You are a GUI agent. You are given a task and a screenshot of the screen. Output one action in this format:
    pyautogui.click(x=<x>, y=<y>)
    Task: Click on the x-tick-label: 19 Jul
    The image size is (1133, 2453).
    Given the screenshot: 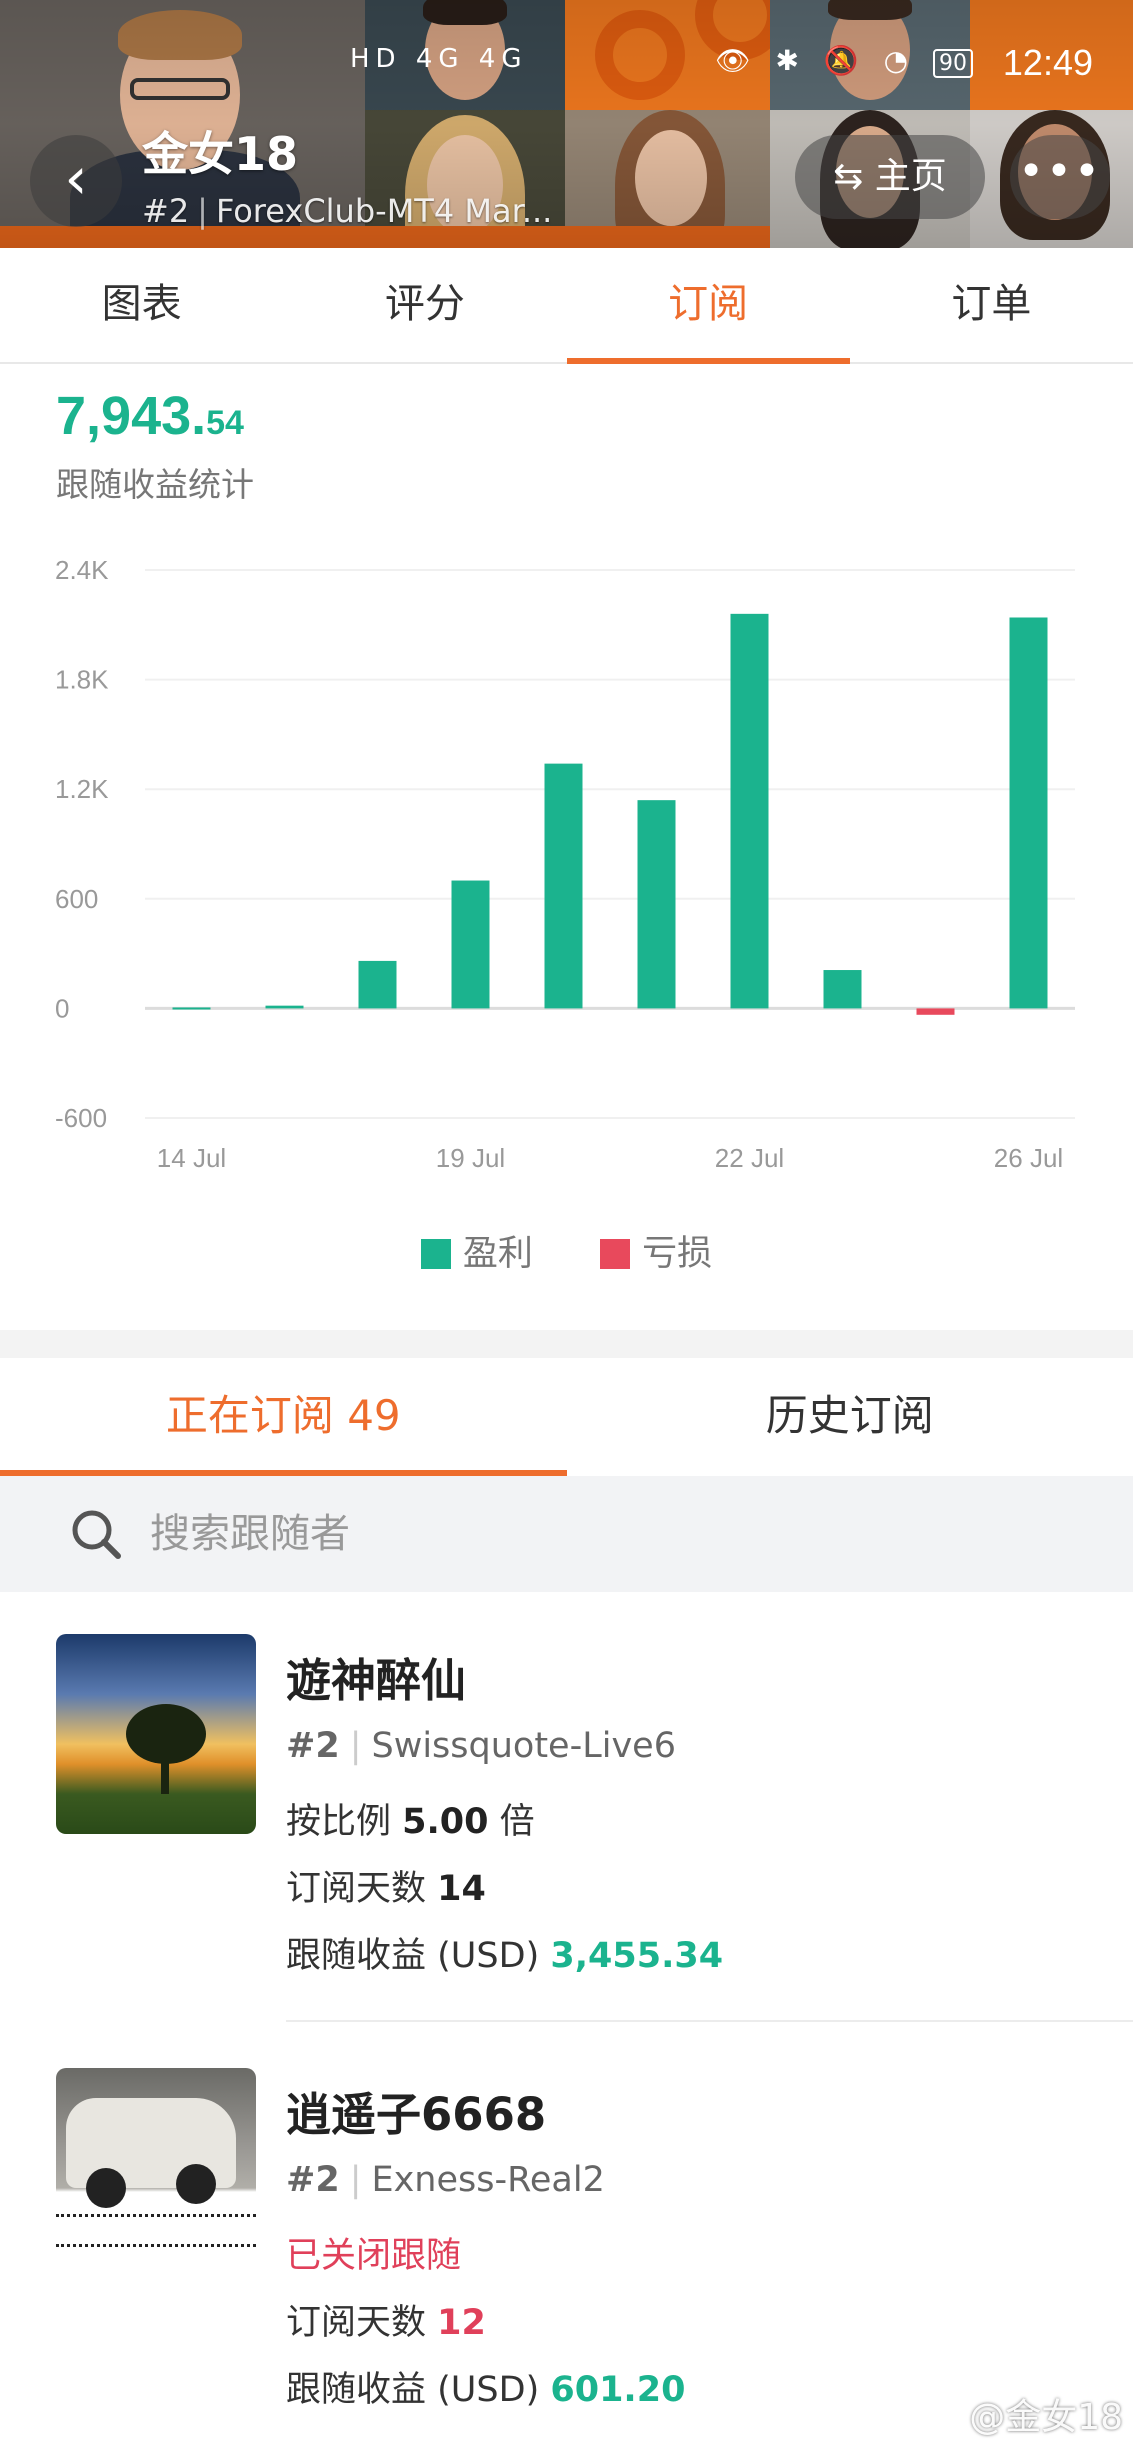 What is the action you would take?
    pyautogui.click(x=470, y=1158)
    